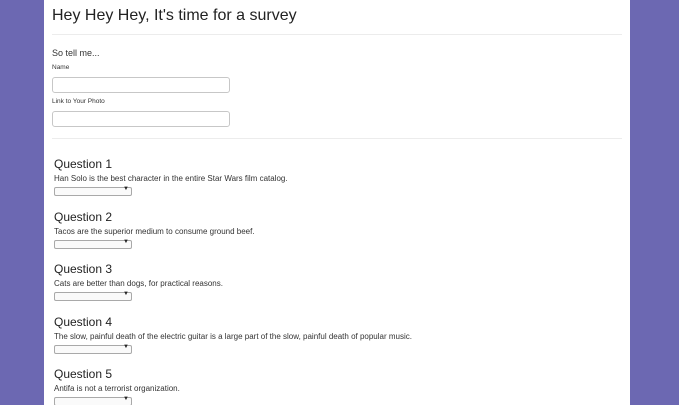 The image size is (679, 405). What do you see at coordinates (93, 400) in the screenshot?
I see `question-5-select: ▼` at bounding box center [93, 400].